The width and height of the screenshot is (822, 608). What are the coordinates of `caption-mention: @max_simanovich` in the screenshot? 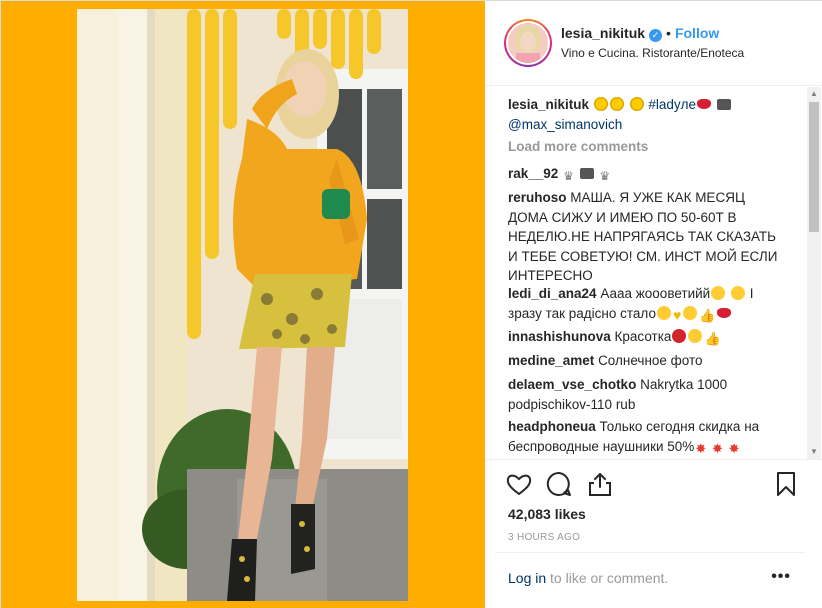 It's located at (565, 124).